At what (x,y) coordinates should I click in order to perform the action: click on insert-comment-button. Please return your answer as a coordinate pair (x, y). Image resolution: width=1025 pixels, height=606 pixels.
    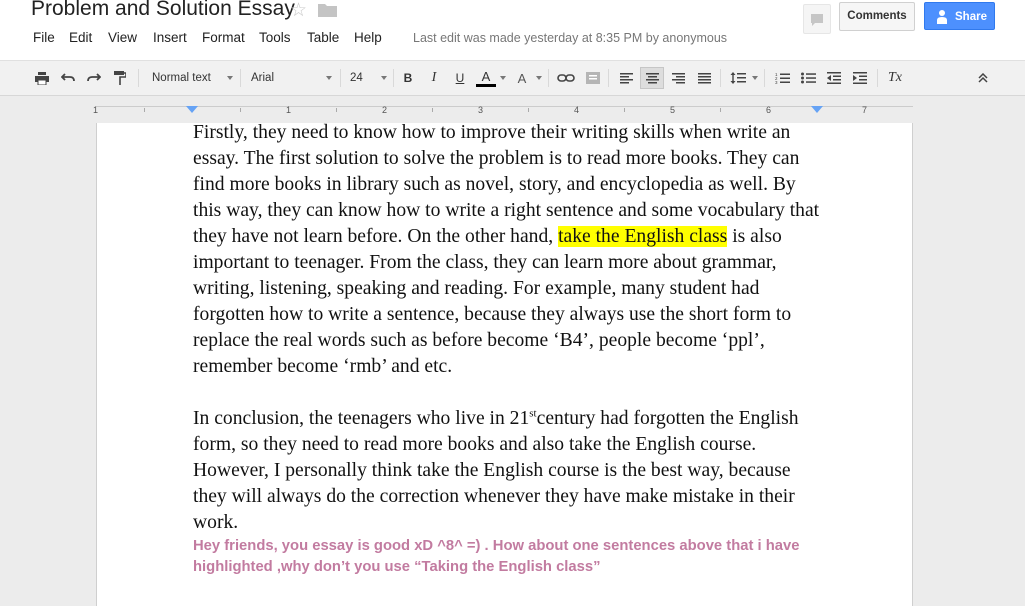
    Looking at the image, I should click on (593, 78).